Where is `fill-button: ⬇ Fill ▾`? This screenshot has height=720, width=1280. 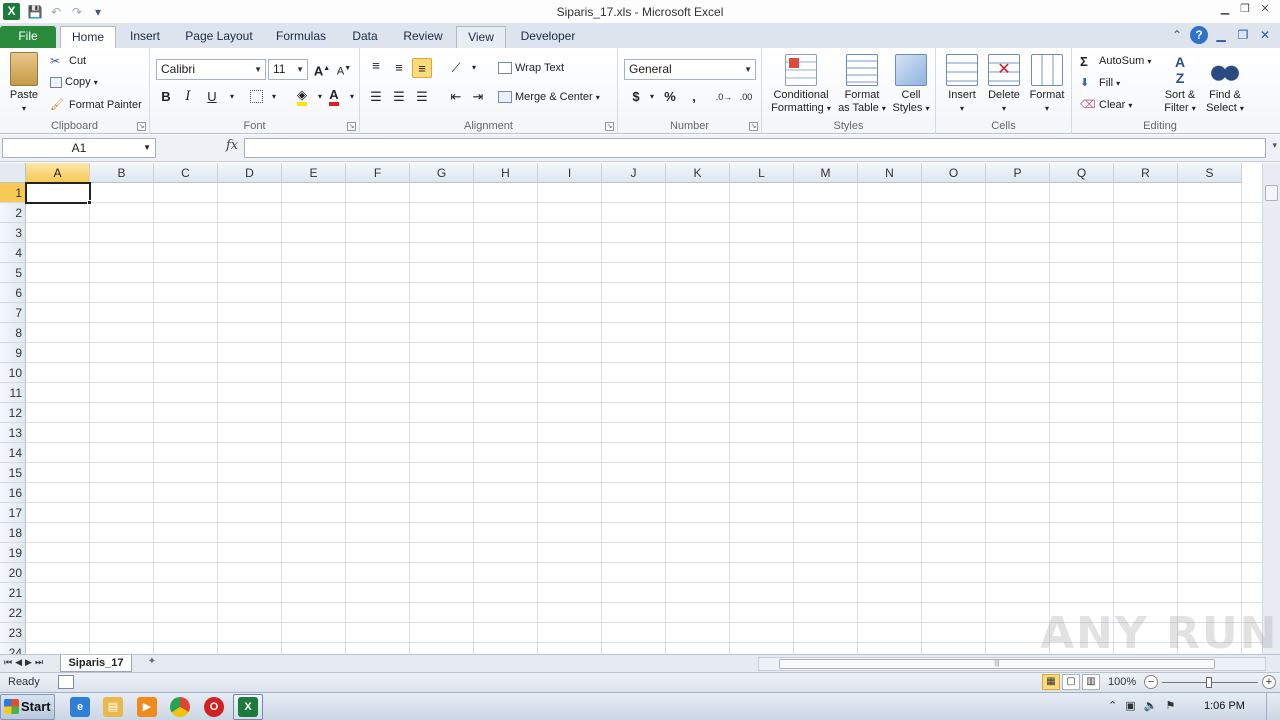 fill-button: ⬇ Fill ▾ is located at coordinates (1100, 83).